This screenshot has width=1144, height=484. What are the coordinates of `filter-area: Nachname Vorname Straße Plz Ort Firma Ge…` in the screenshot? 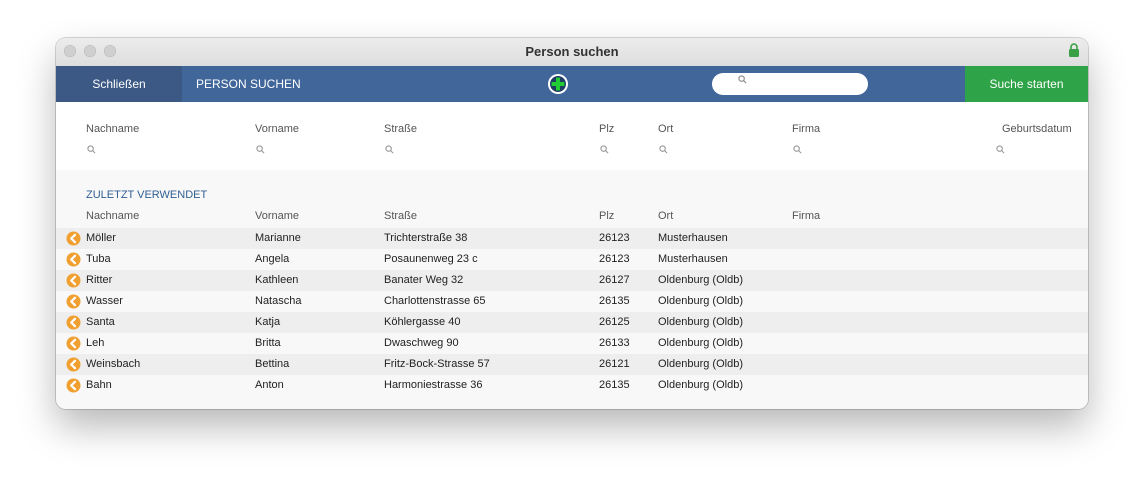 It's located at (572, 136).